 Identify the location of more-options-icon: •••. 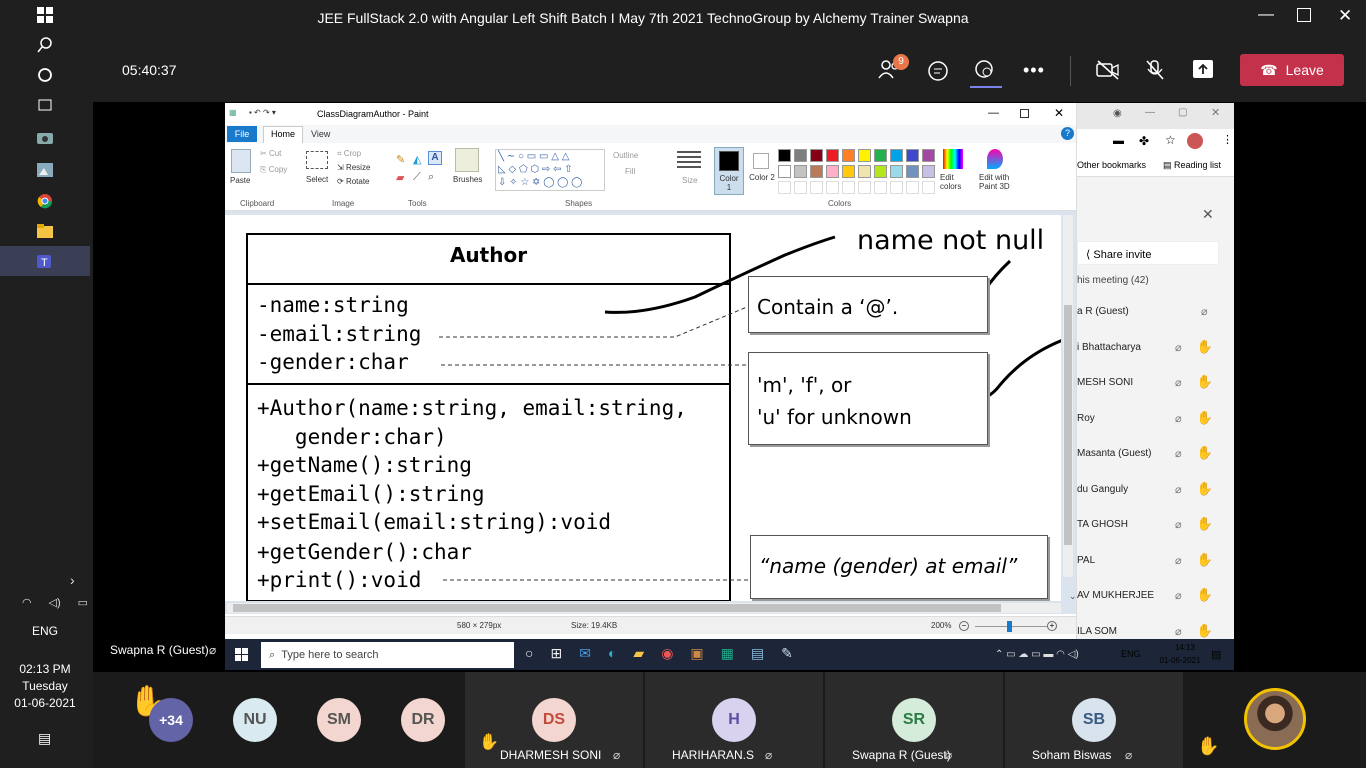
(1034, 70).